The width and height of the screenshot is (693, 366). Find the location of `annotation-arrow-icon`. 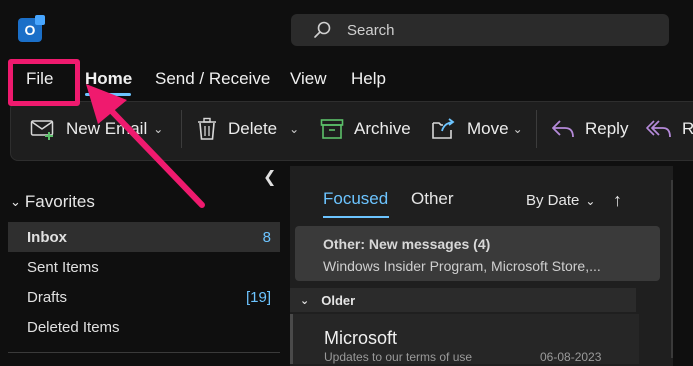

annotation-arrow-icon is located at coordinates (145, 146).